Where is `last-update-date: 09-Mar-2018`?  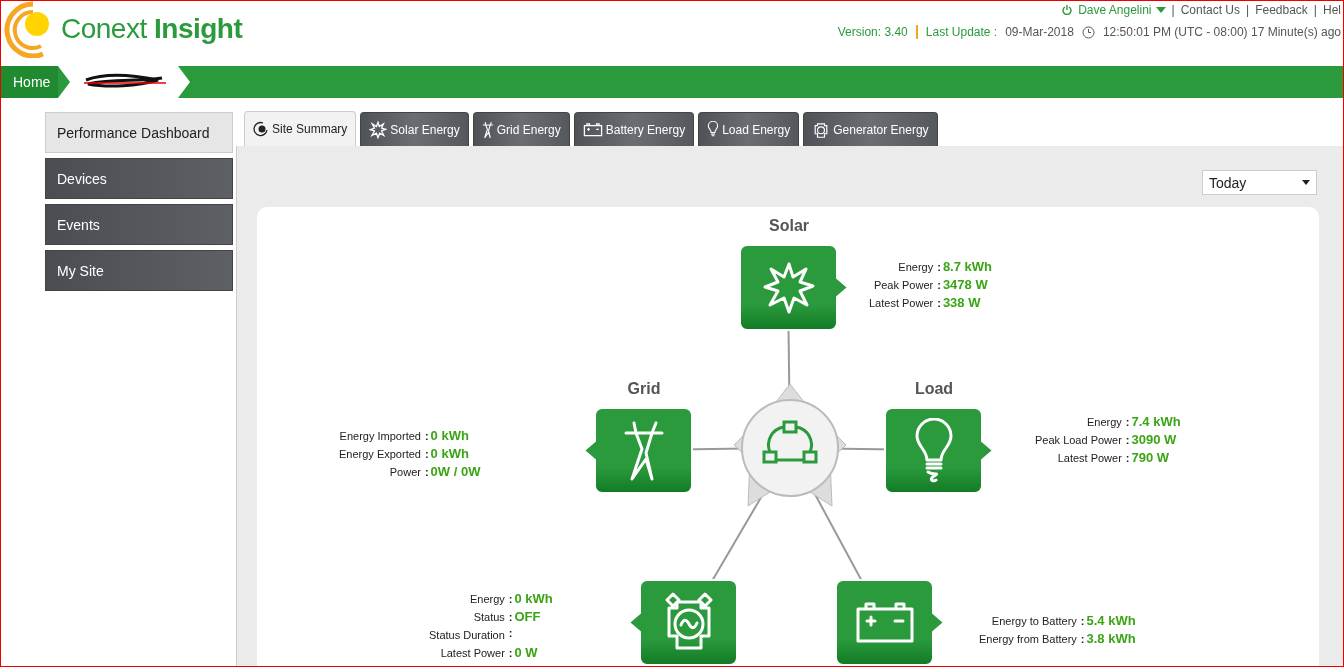 last-update-date: 09-Mar-2018 is located at coordinates (1039, 32).